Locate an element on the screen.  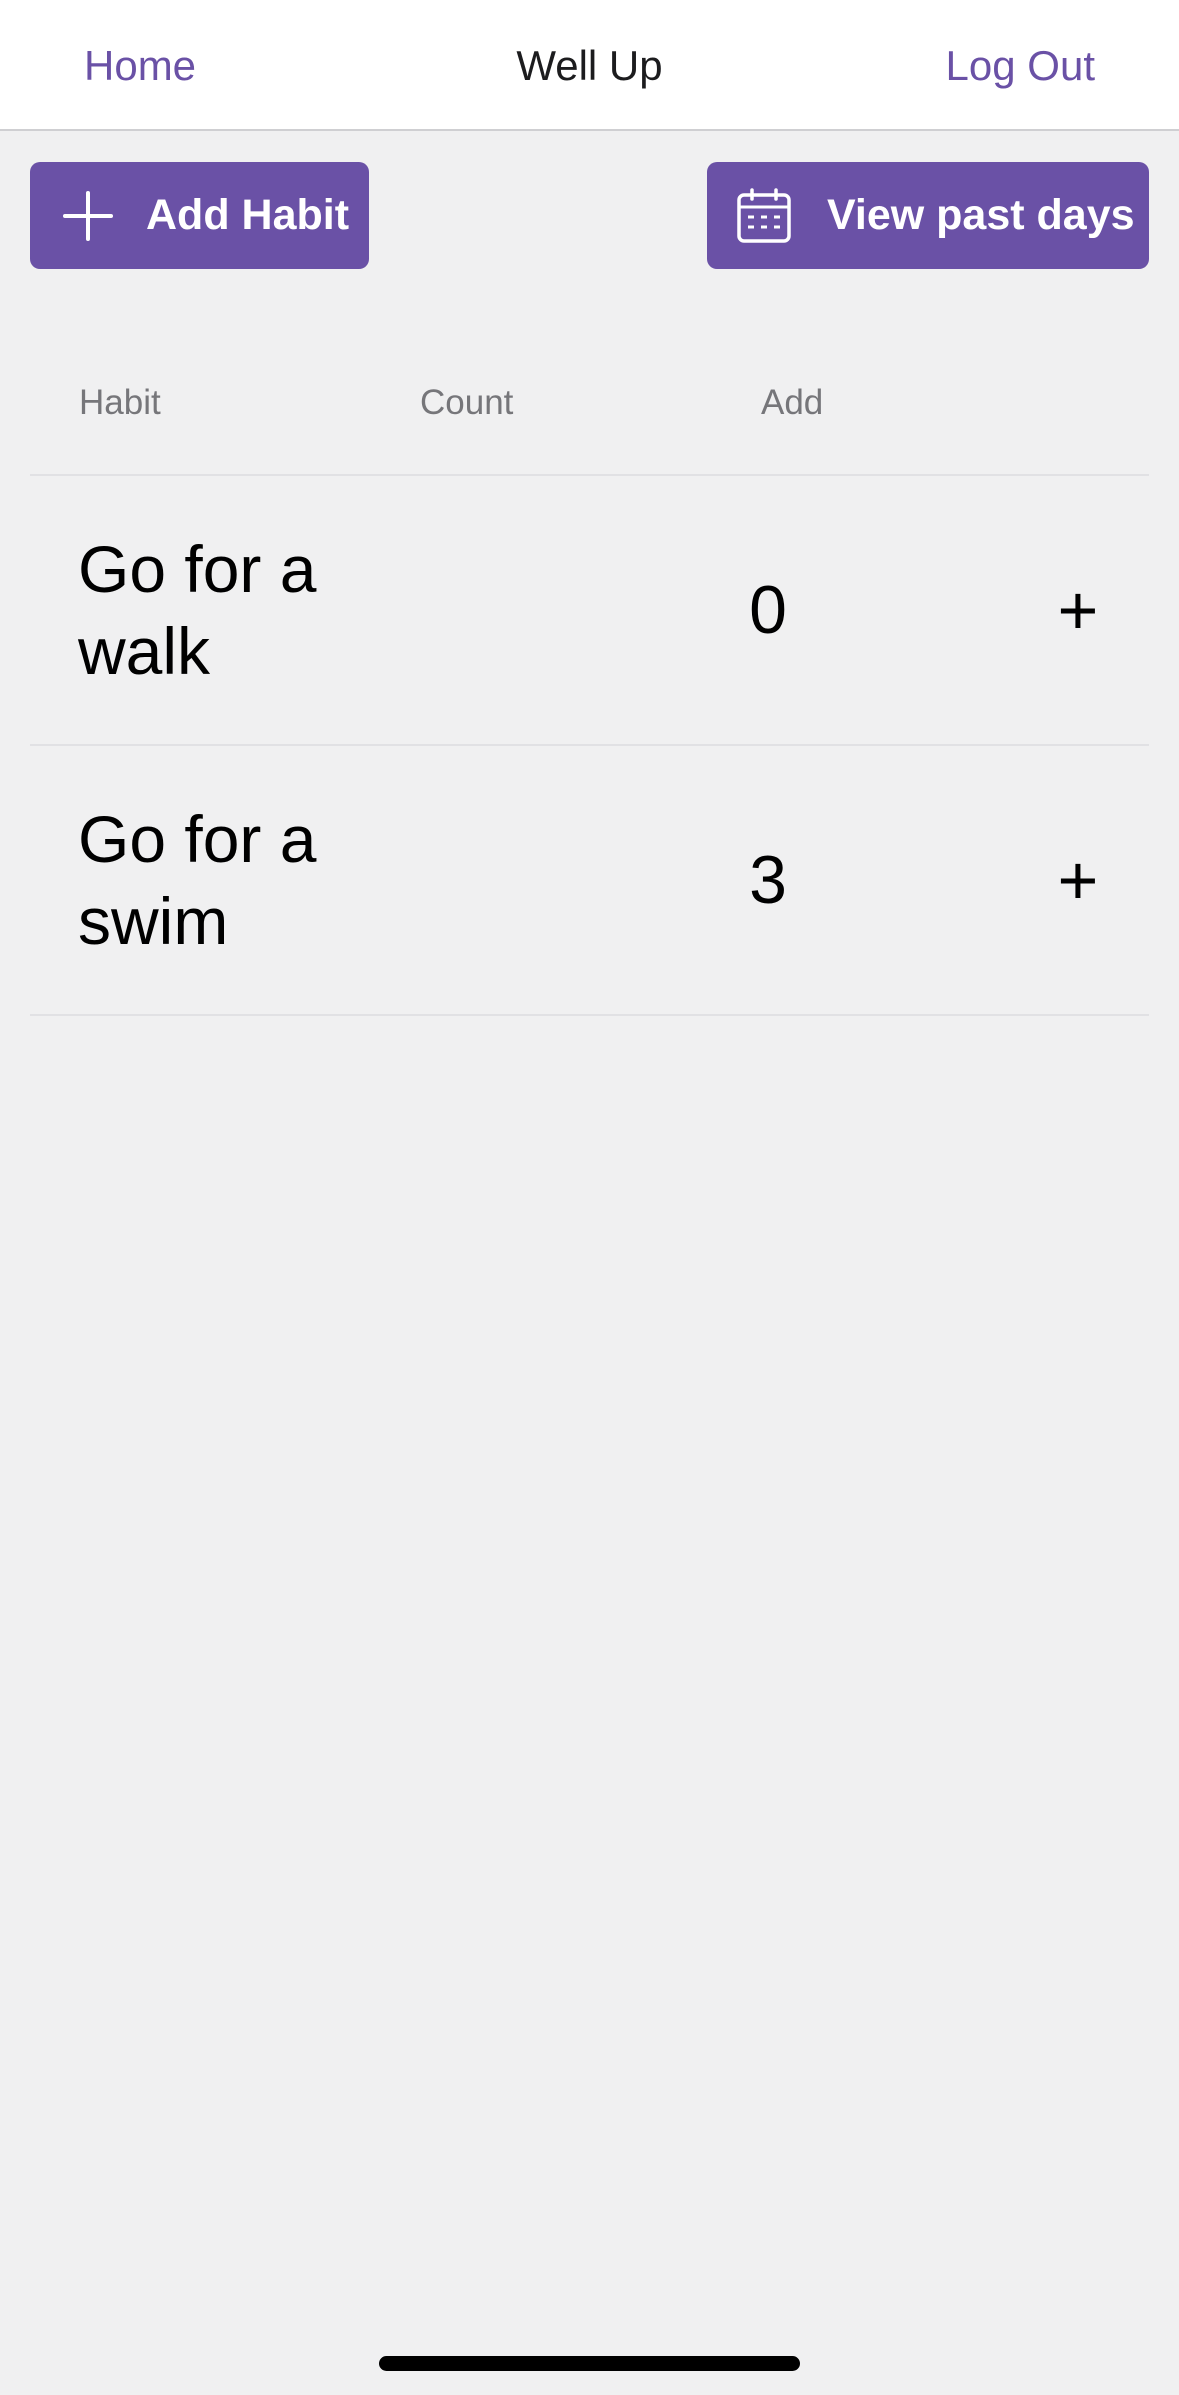
column-header-count: Count is located at coordinates (467, 402).